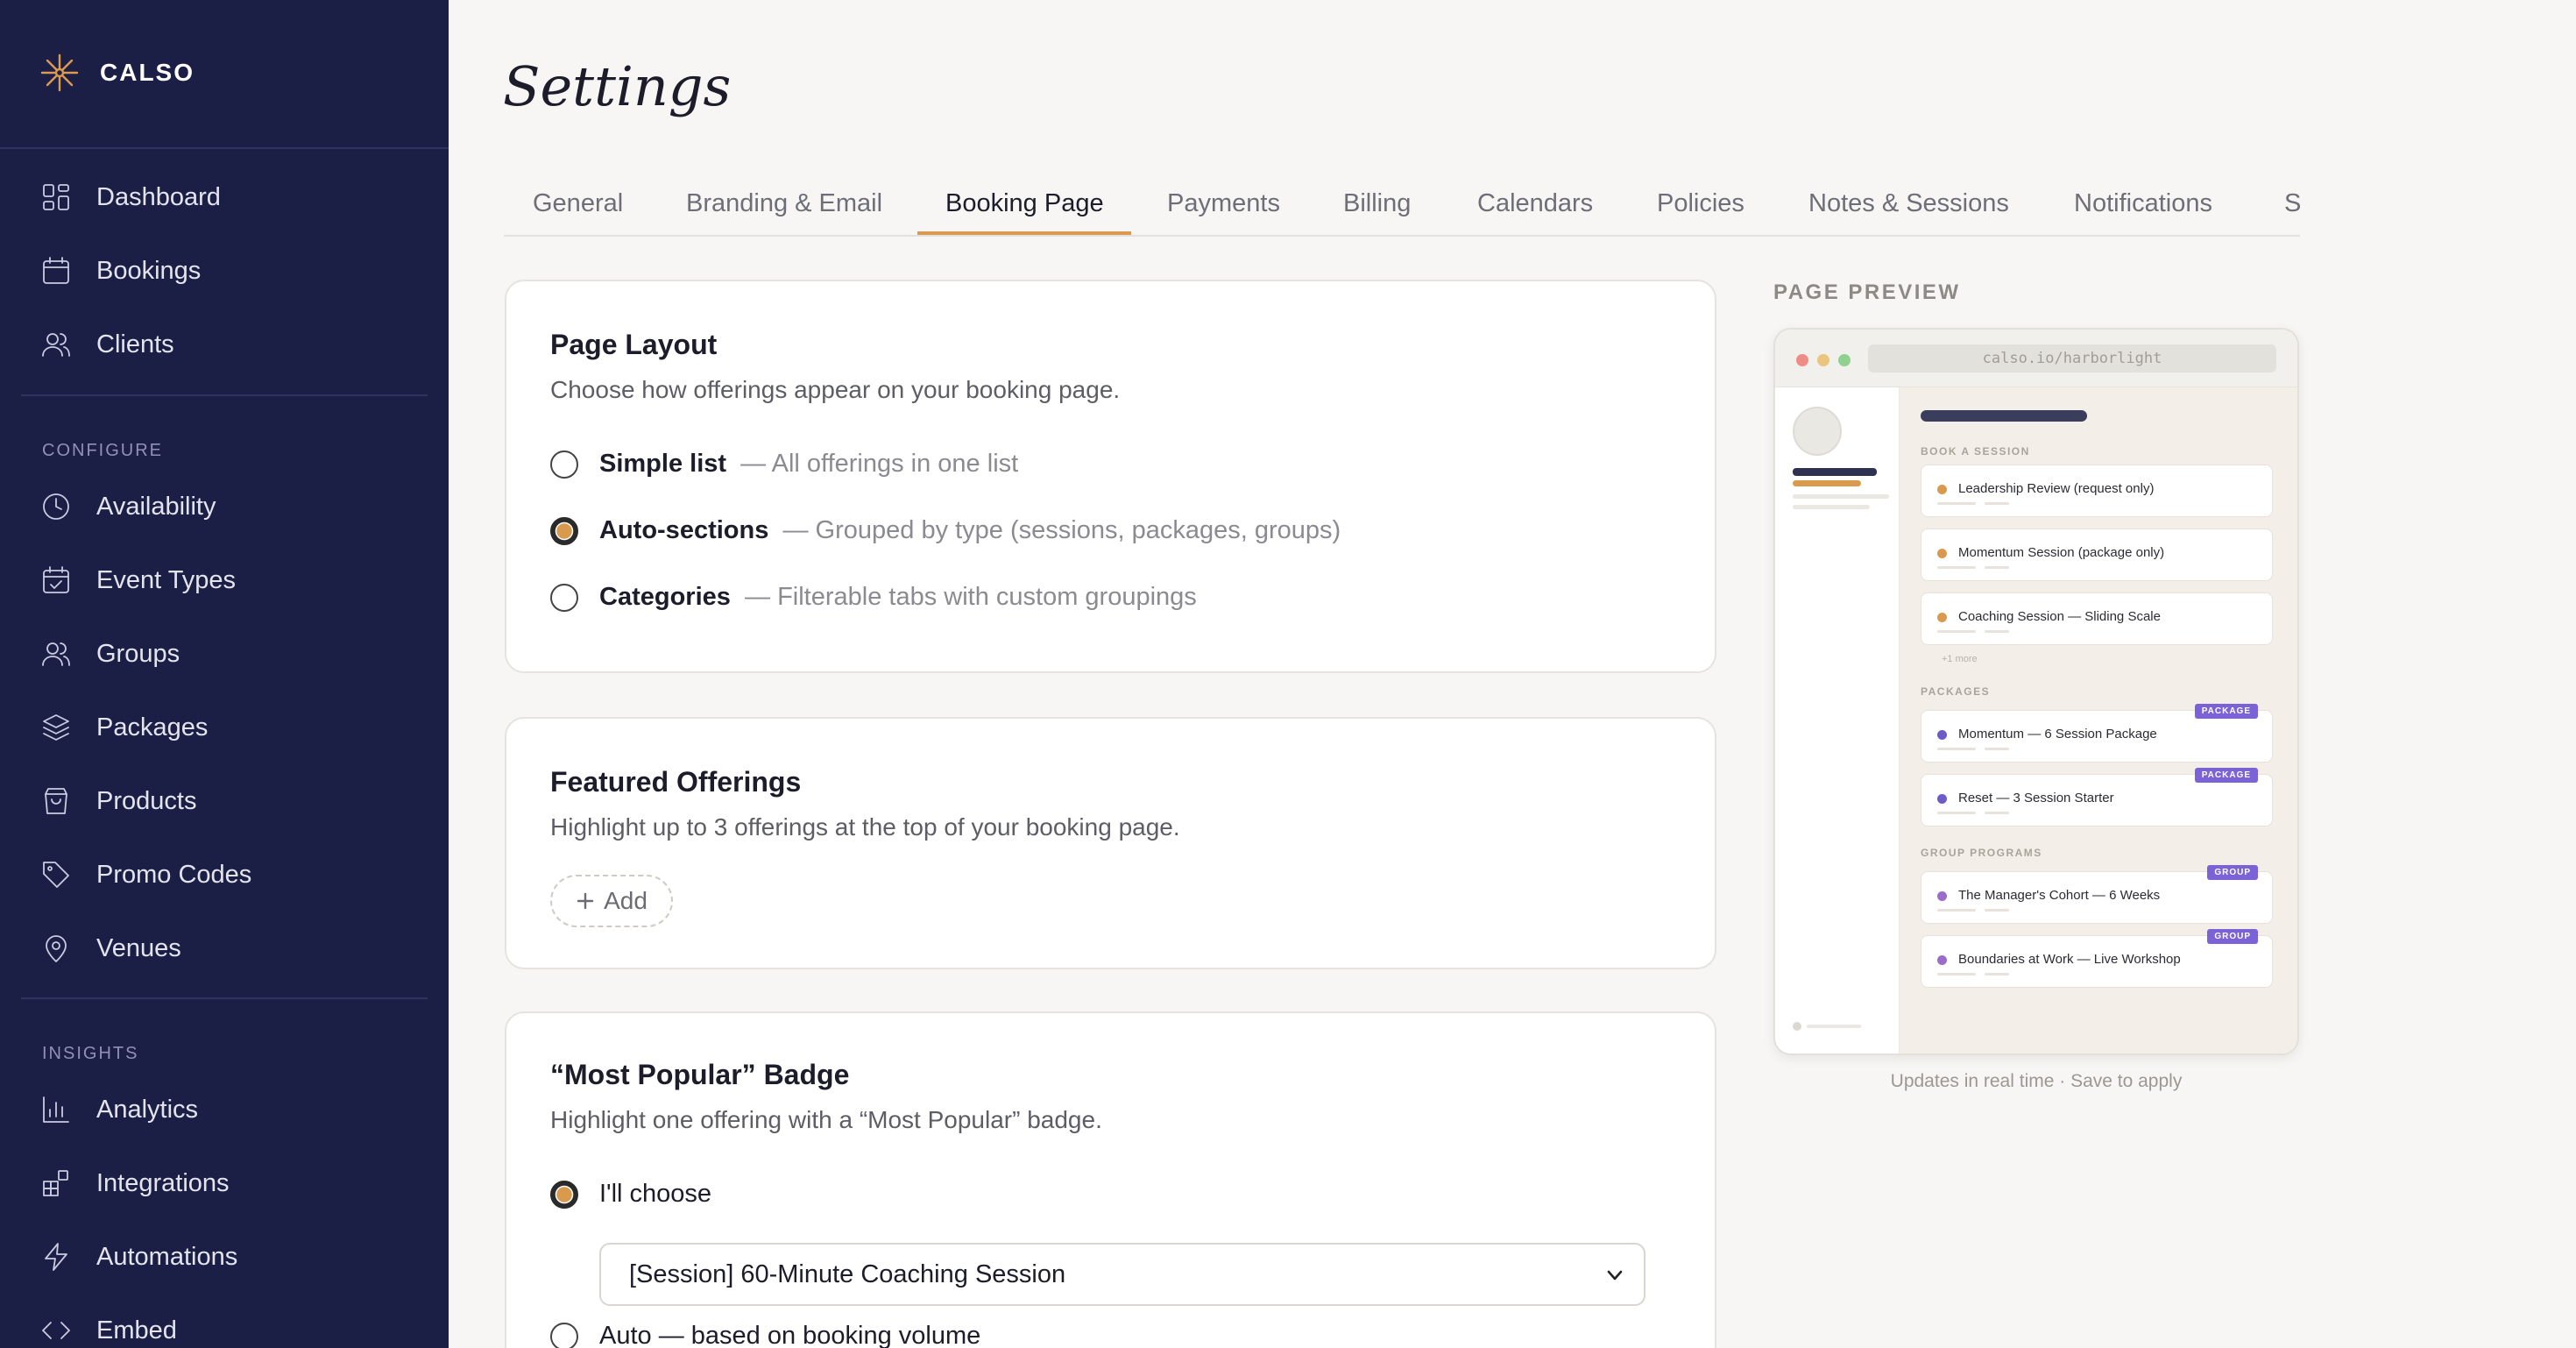 The image size is (2576, 1348). Describe the element at coordinates (578, 206) in the screenshot. I see `tab-general: General` at that location.